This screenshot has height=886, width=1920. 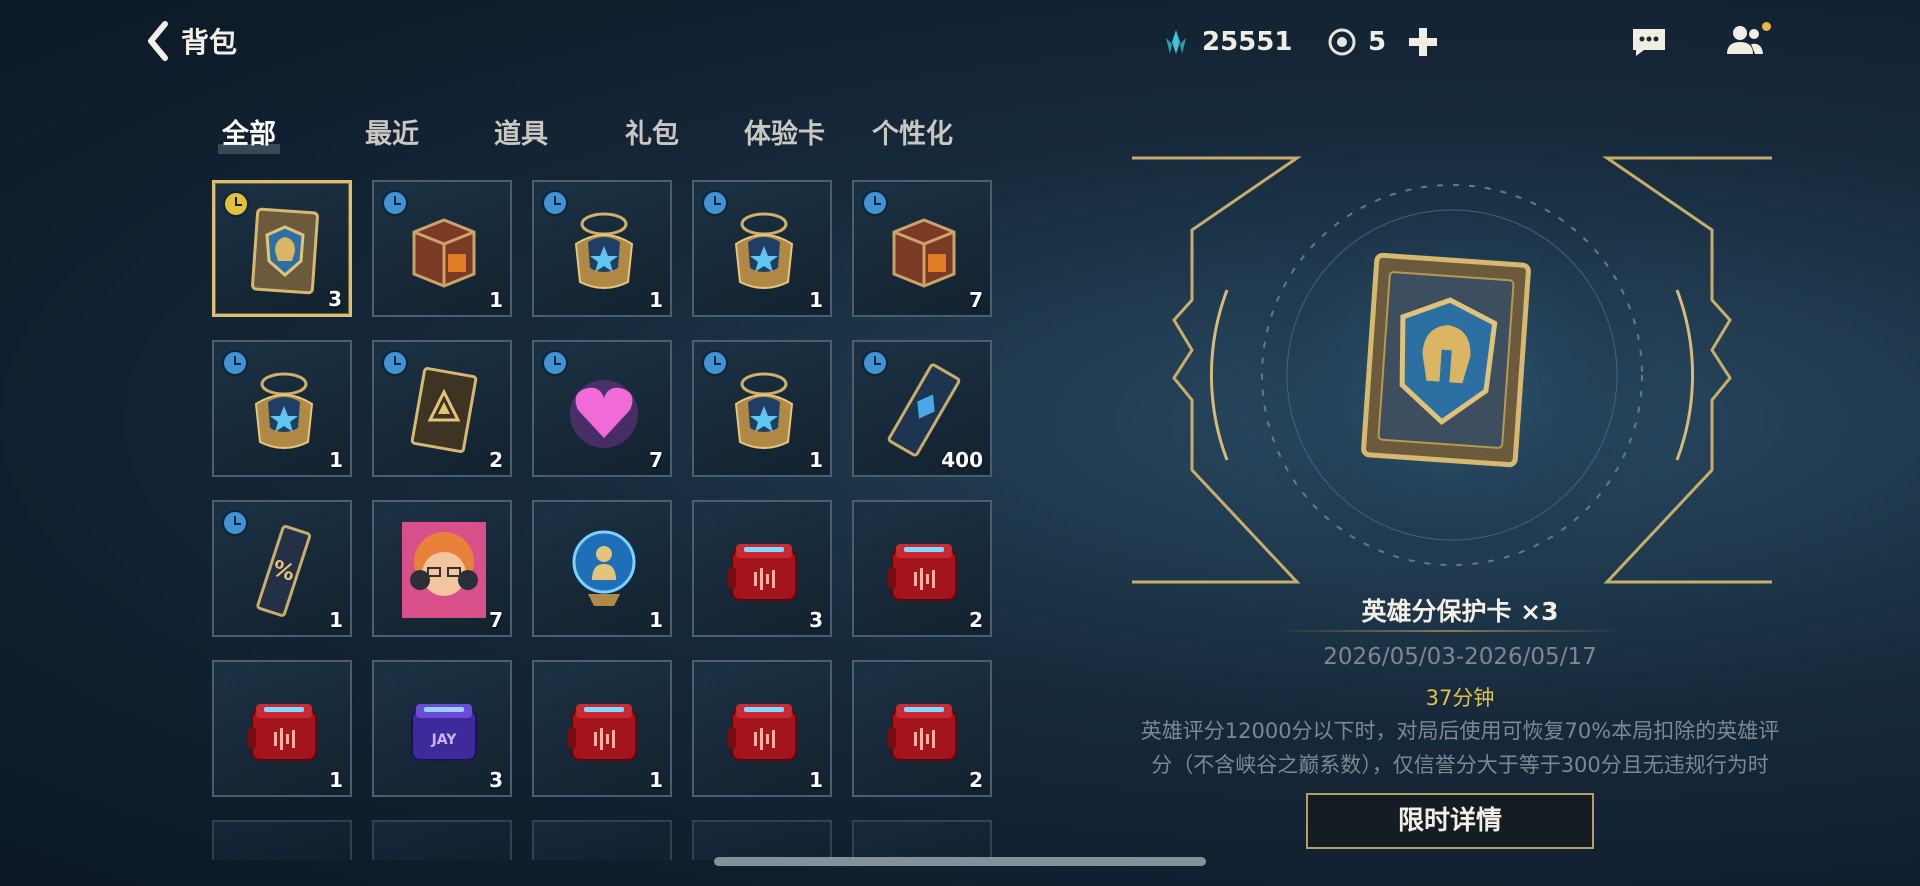 I want to click on orb-currency: 5, so click(x=1356, y=42).